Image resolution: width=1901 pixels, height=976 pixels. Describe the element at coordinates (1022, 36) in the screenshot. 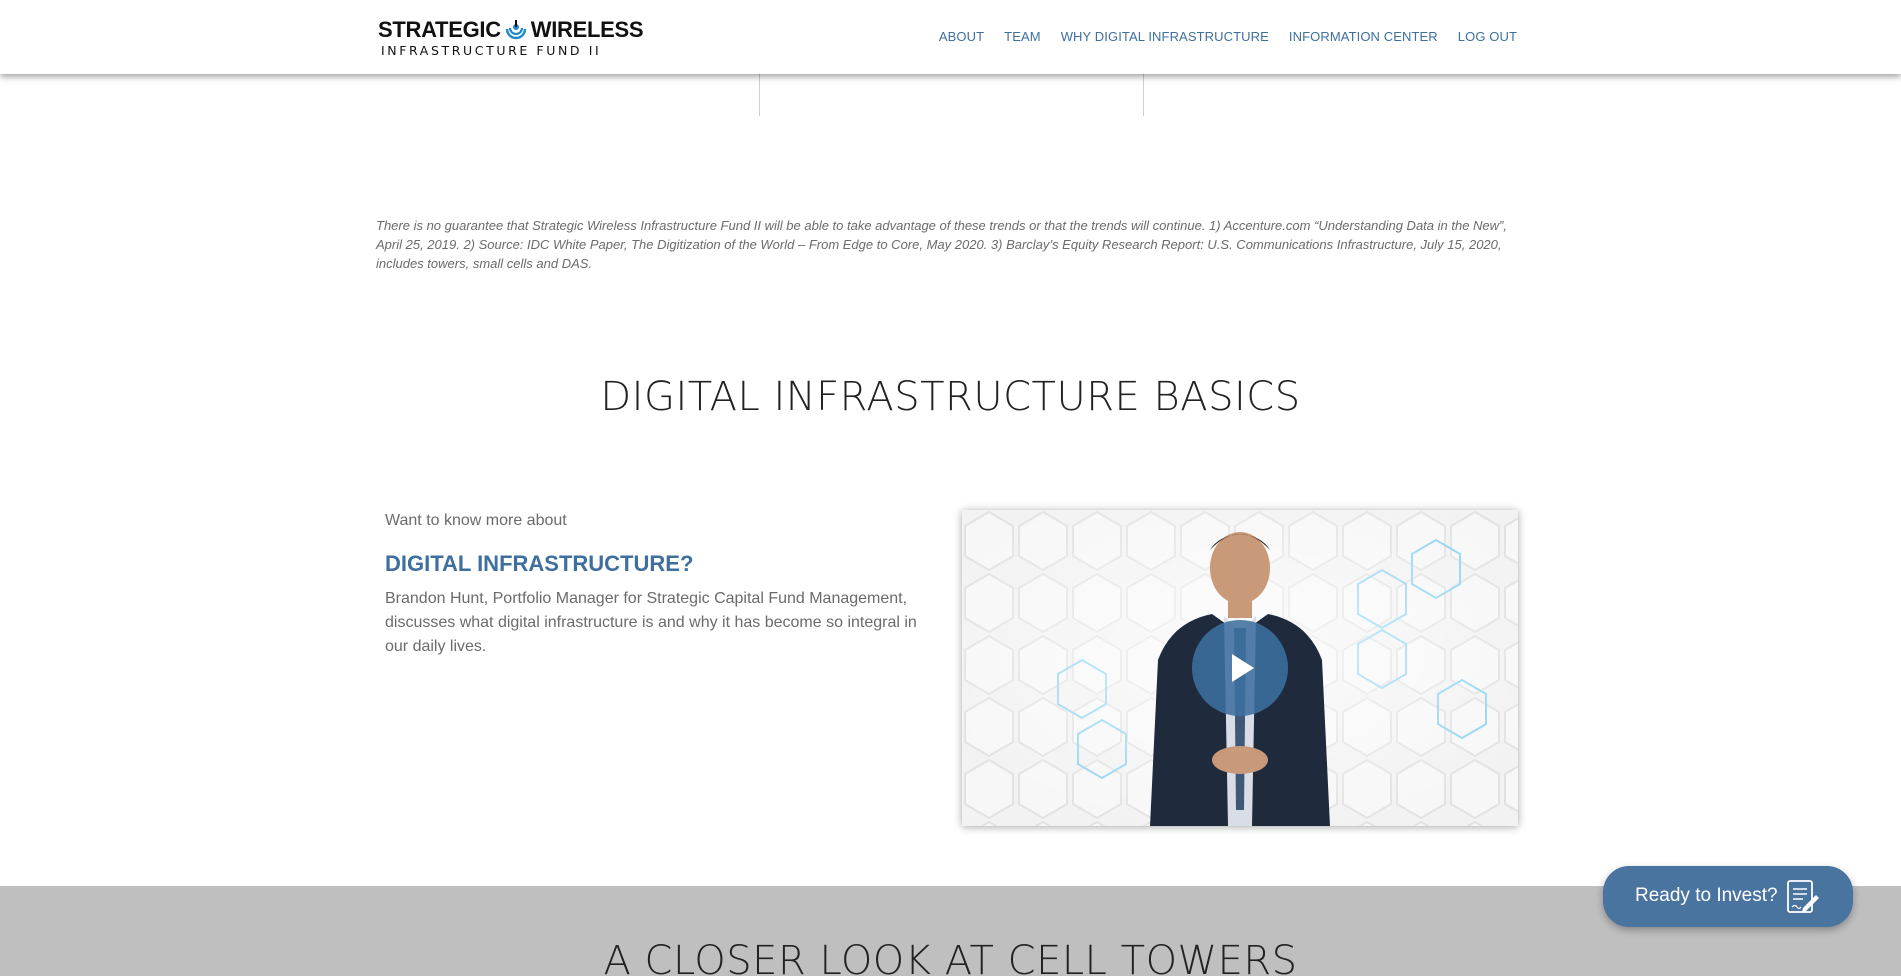

I see `nav-team: TEAM` at that location.